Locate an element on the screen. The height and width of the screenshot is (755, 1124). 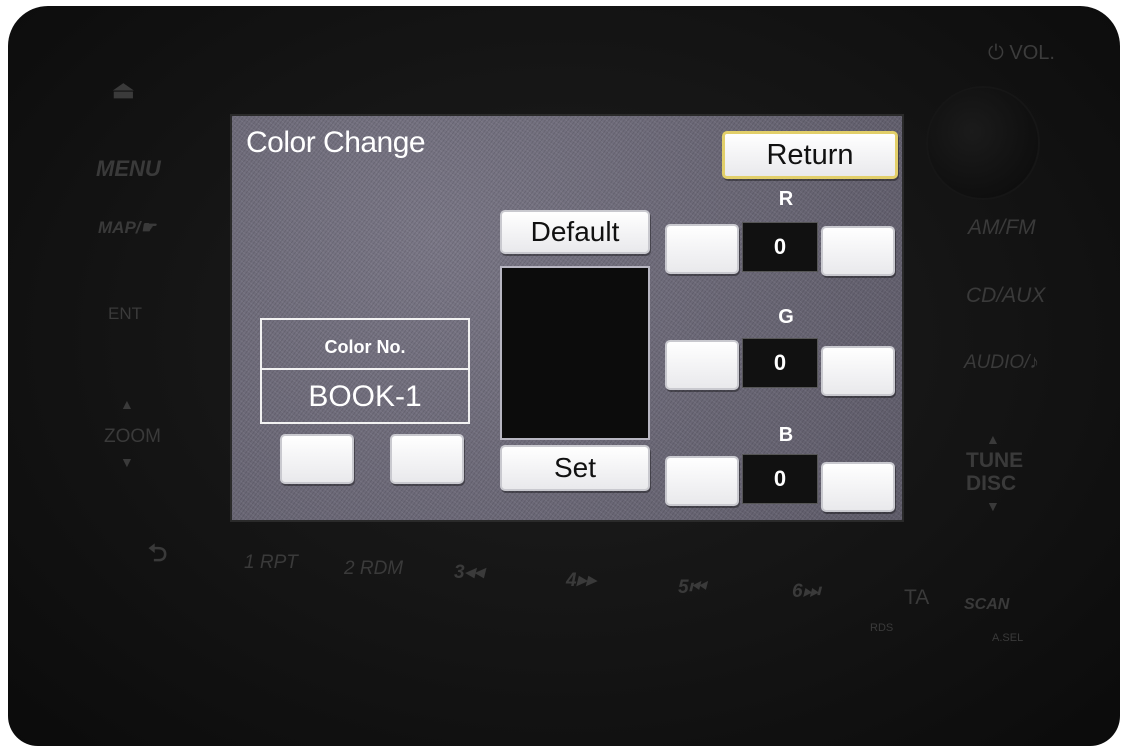
blue-increase-button is located at coordinates (858, 487).